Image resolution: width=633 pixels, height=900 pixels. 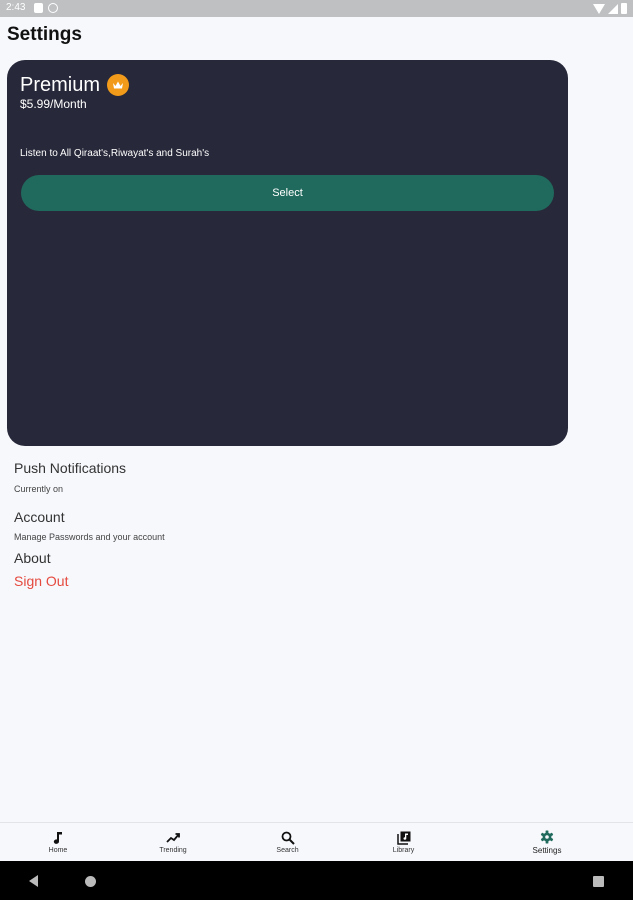 What do you see at coordinates (53, 104) in the screenshot?
I see `plan-price: $5.99/Month` at bounding box center [53, 104].